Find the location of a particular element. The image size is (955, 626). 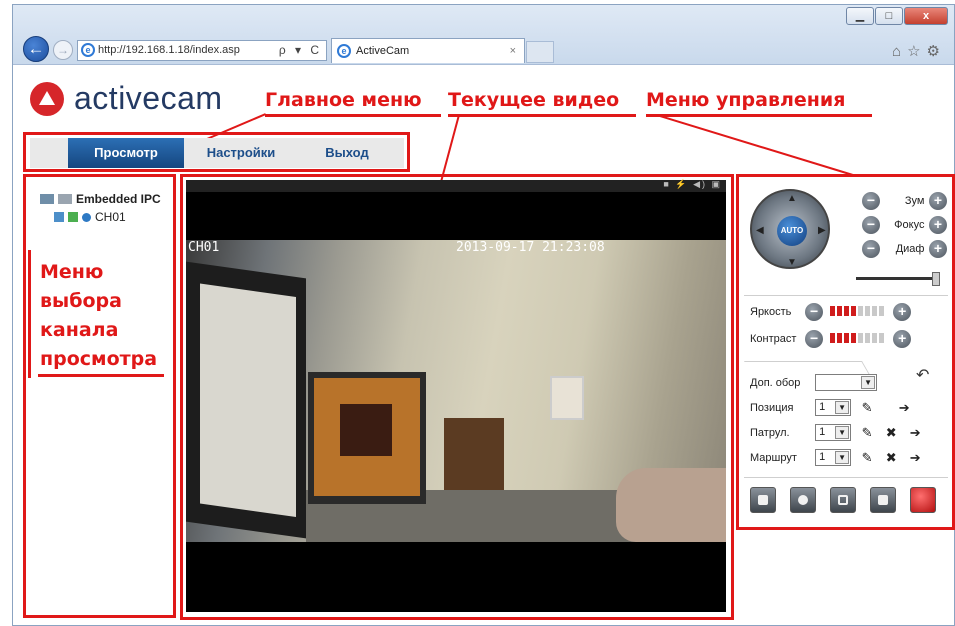

home-icon: ⌂ is located at coordinates (899, 51).